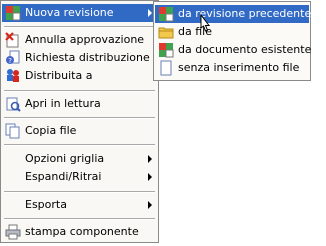  Describe the element at coordinates (59, 75) in the screenshot. I see `menu-item-label: Distribuita a` at that location.